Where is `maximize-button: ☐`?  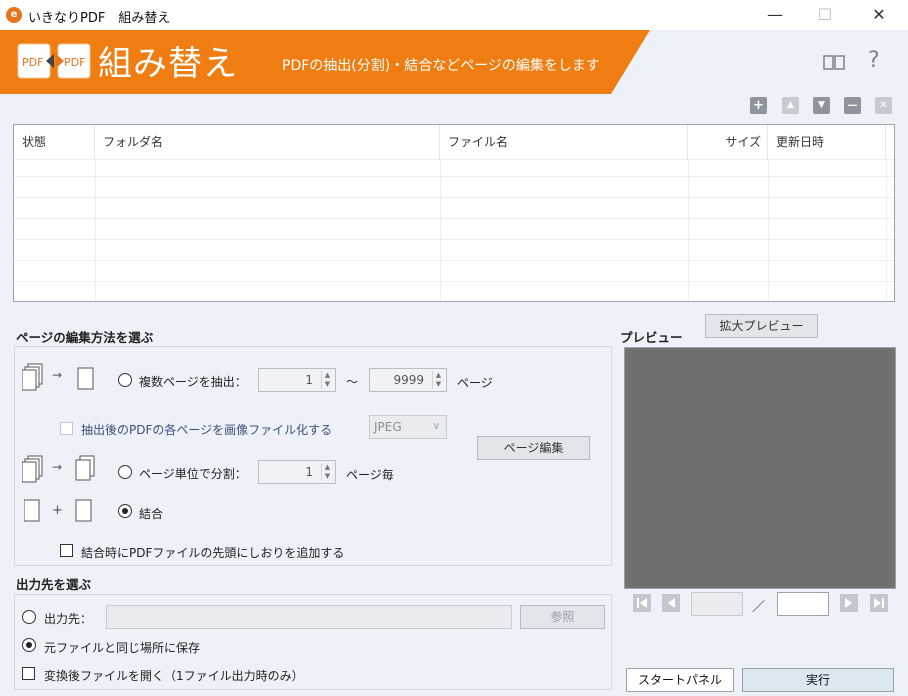
maximize-button: ☐ is located at coordinates (825, 15).